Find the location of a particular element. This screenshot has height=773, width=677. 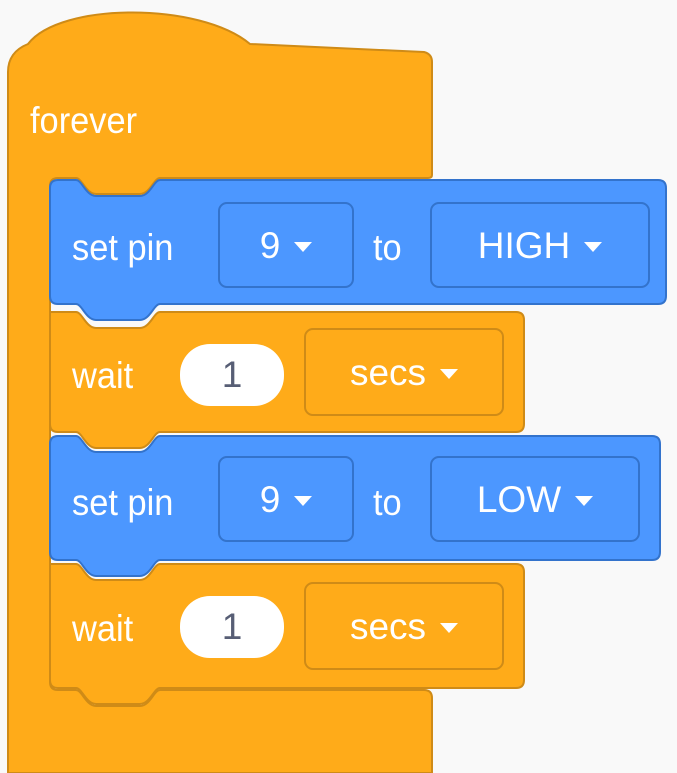

pin-state-dropdown: LOW is located at coordinates (535, 499).